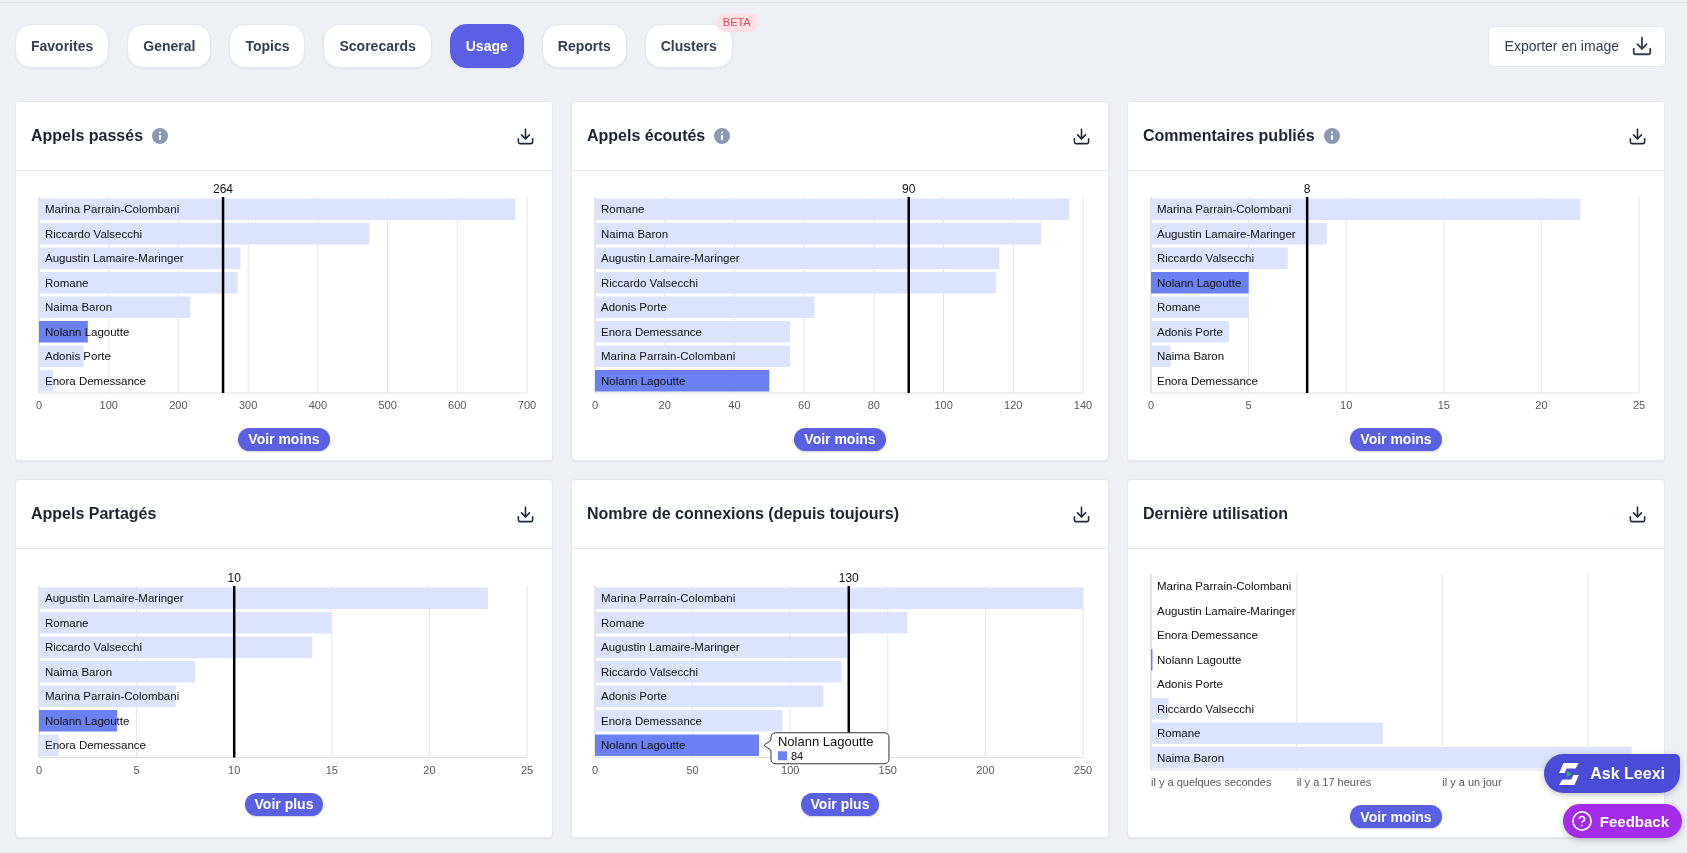 The height and width of the screenshot is (853, 1687). Describe the element at coordinates (1334, 782) in the screenshot. I see `axis-label: il y a 17 heures` at that location.